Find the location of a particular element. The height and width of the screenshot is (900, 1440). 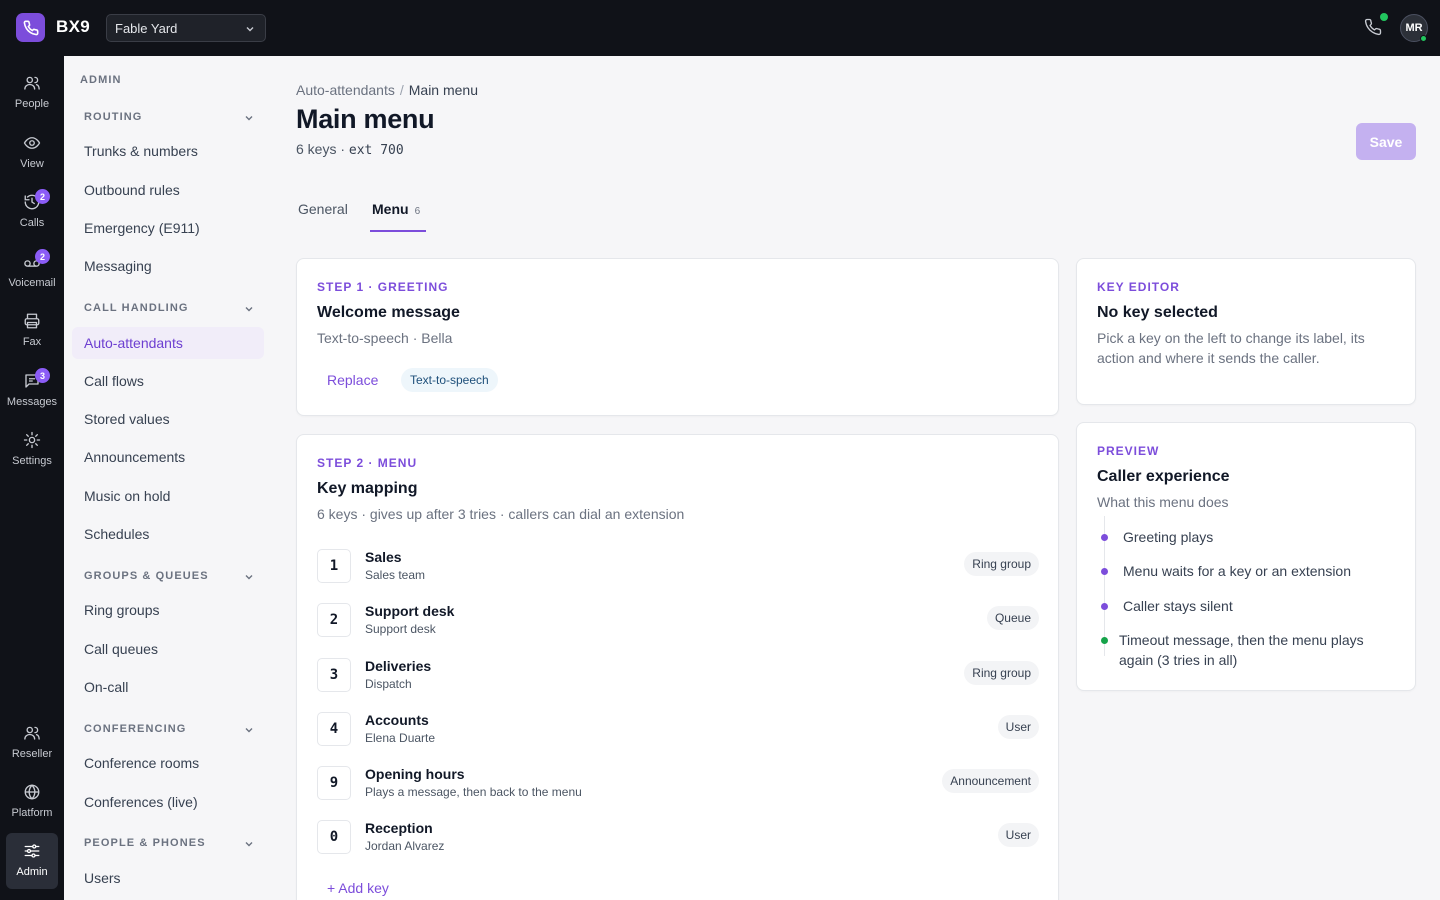

rail-item-view: View is located at coordinates (32, 156).